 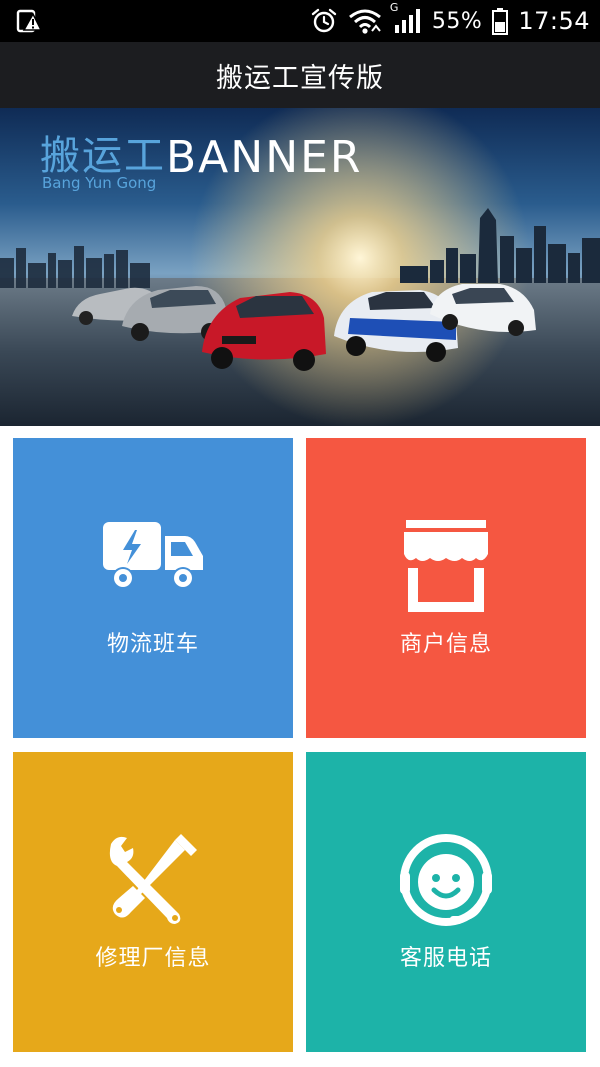 I want to click on tile-repair-shop-info: 修理厂信息, so click(x=153, y=902).